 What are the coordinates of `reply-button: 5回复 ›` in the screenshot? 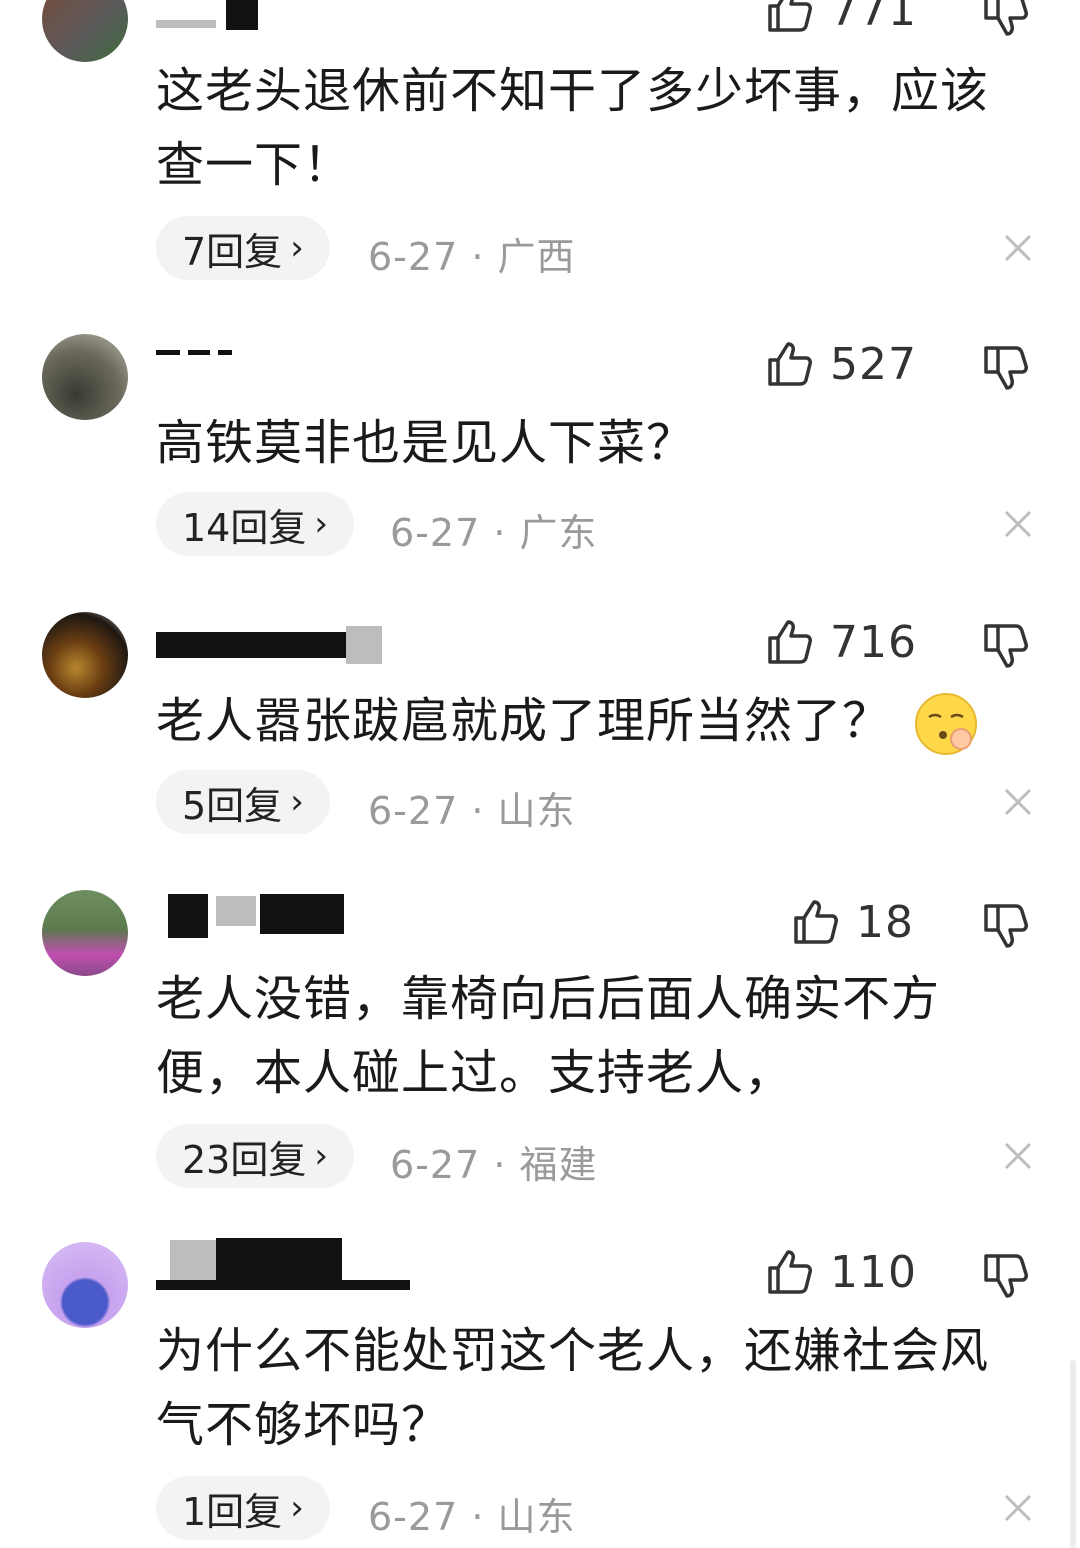 It's located at (243, 802).